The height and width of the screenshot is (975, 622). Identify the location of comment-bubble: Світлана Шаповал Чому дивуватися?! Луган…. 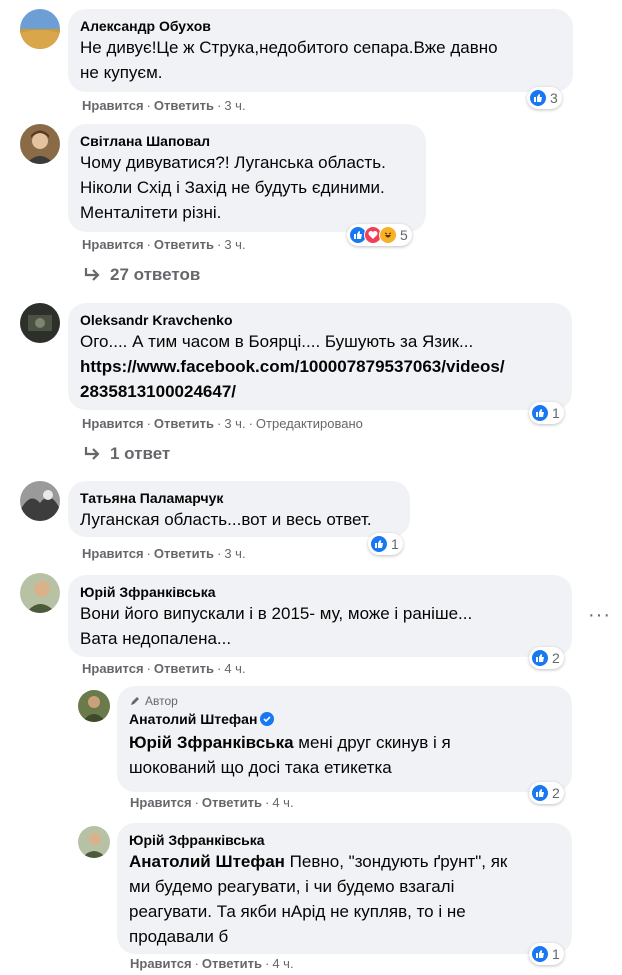
(247, 178).